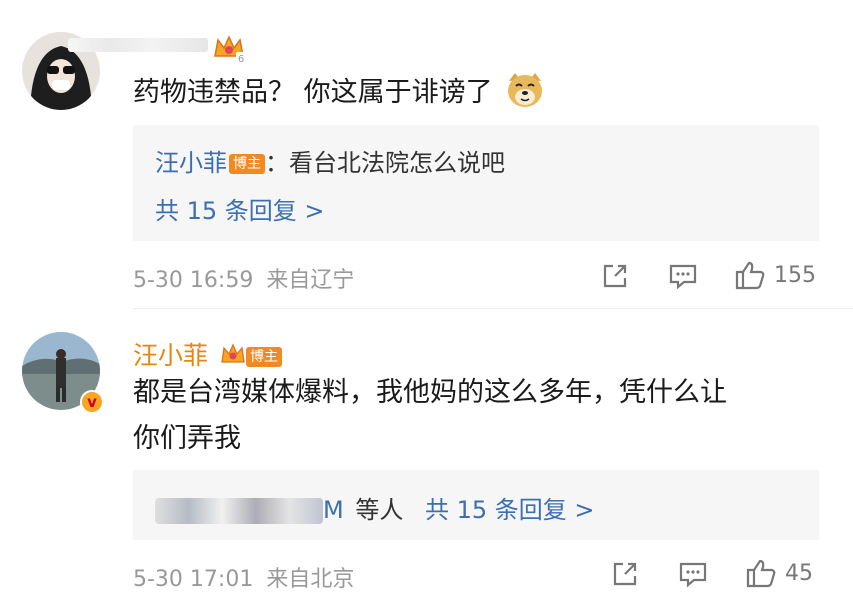 The image size is (853, 594). What do you see at coordinates (241, 59) in the screenshot?
I see `crown-level: 6` at bounding box center [241, 59].